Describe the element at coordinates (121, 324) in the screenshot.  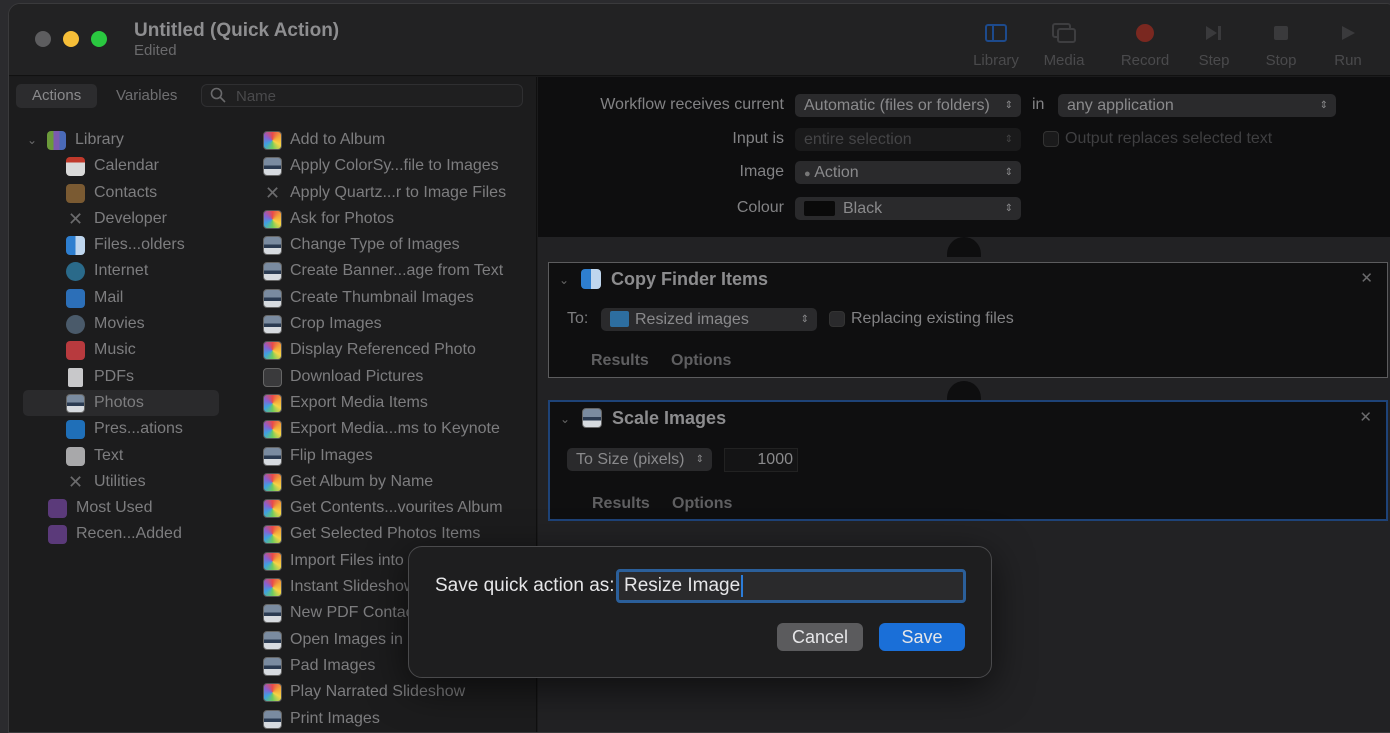
I see `sidebar-item-movies: Movies` at that location.